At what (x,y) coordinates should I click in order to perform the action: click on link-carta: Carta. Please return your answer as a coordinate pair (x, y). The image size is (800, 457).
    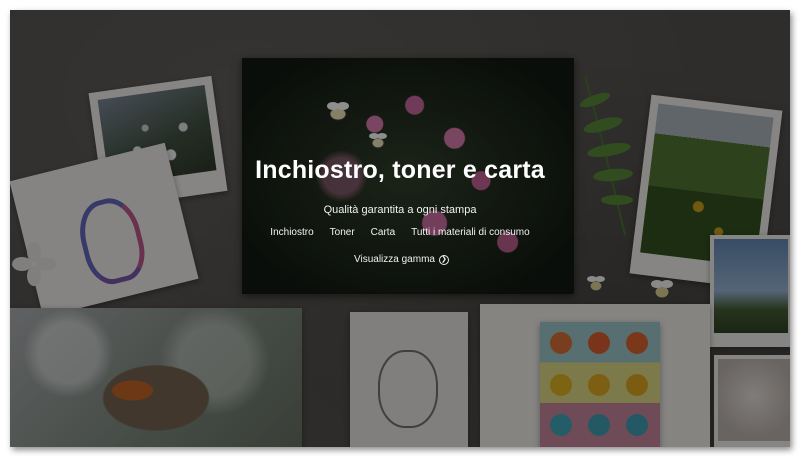
    Looking at the image, I should click on (383, 232).